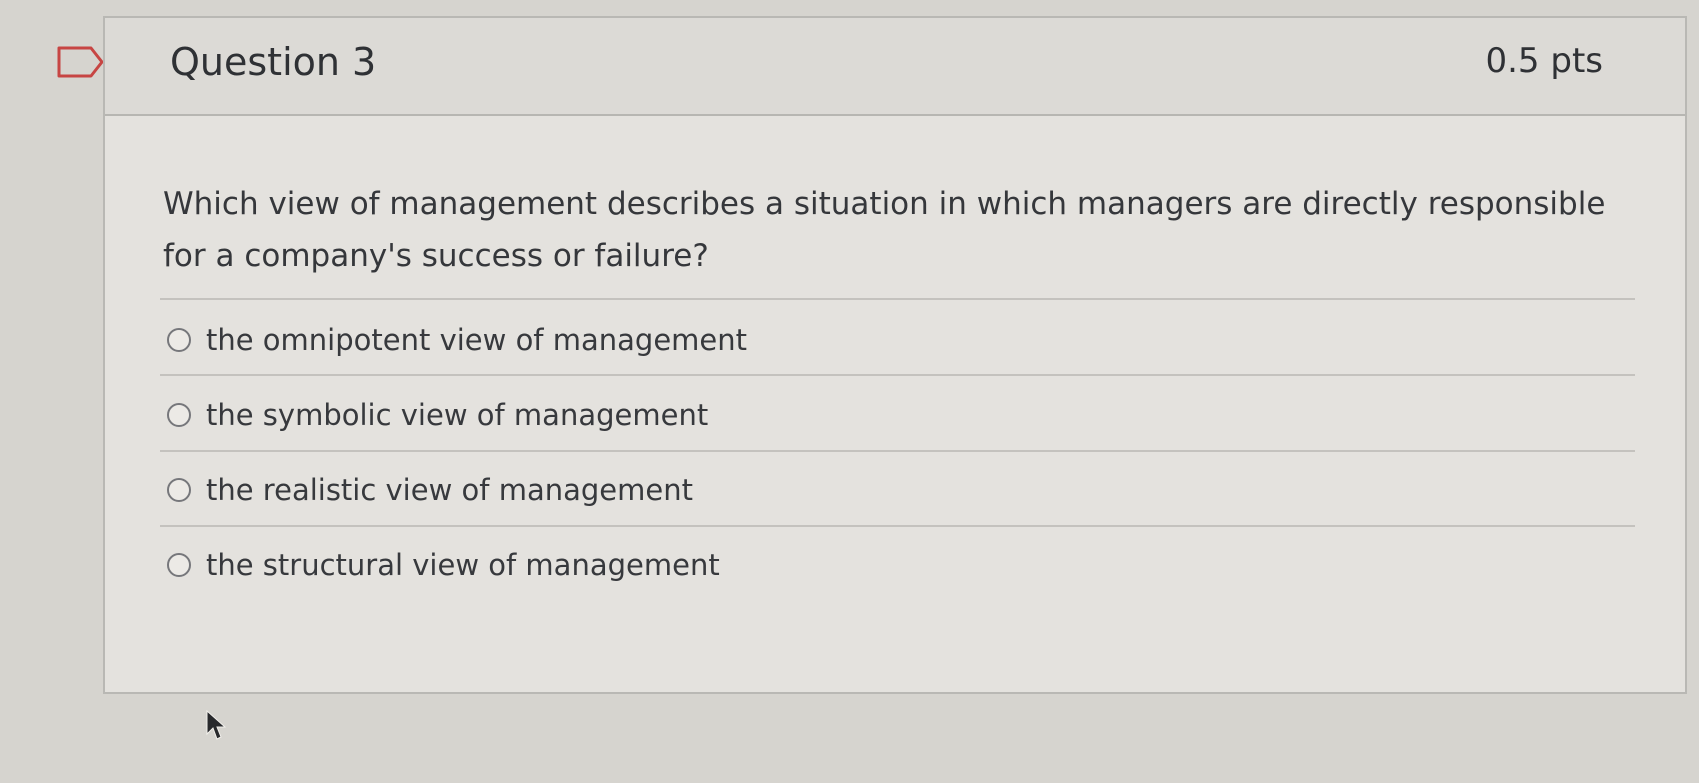 The height and width of the screenshot is (783, 1699). Describe the element at coordinates (216, 725) in the screenshot. I see `mouse-pointer-icon` at that location.